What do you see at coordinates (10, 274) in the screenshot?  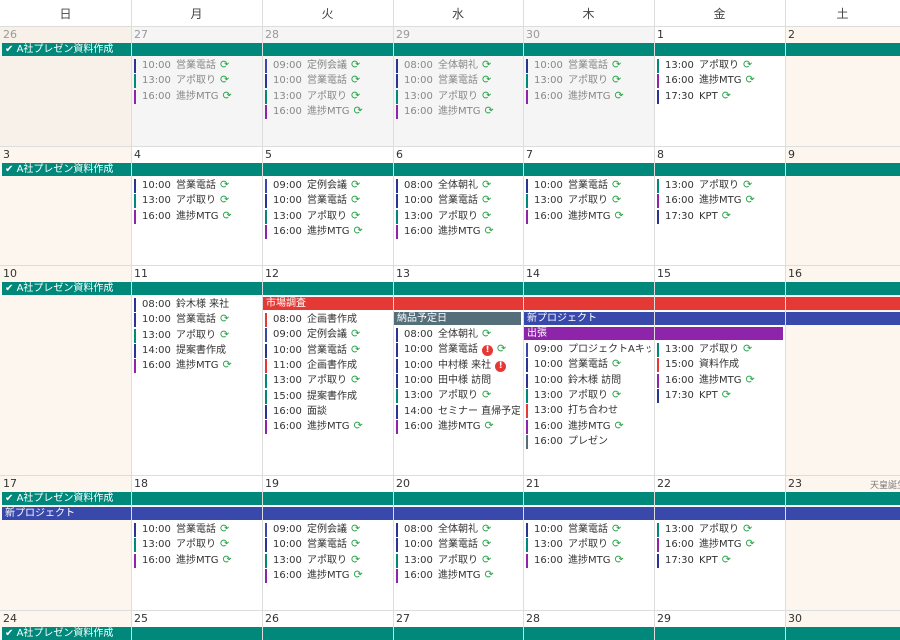 I see `day-number: 10` at bounding box center [10, 274].